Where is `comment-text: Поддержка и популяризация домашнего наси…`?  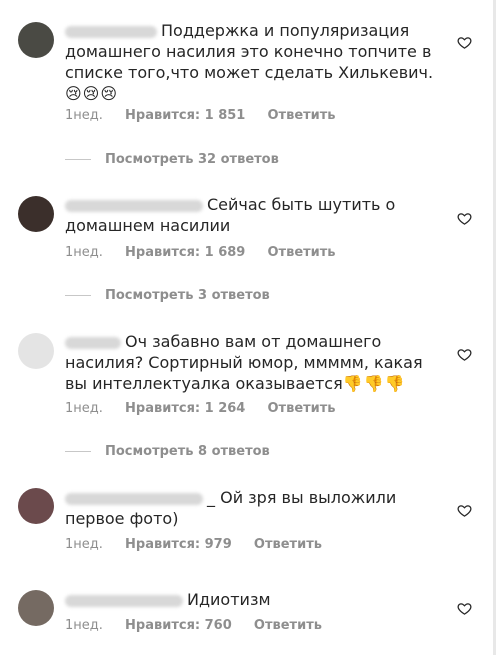
comment-text: Поддержка и популяризация домашнего наси… is located at coordinates (255, 62).